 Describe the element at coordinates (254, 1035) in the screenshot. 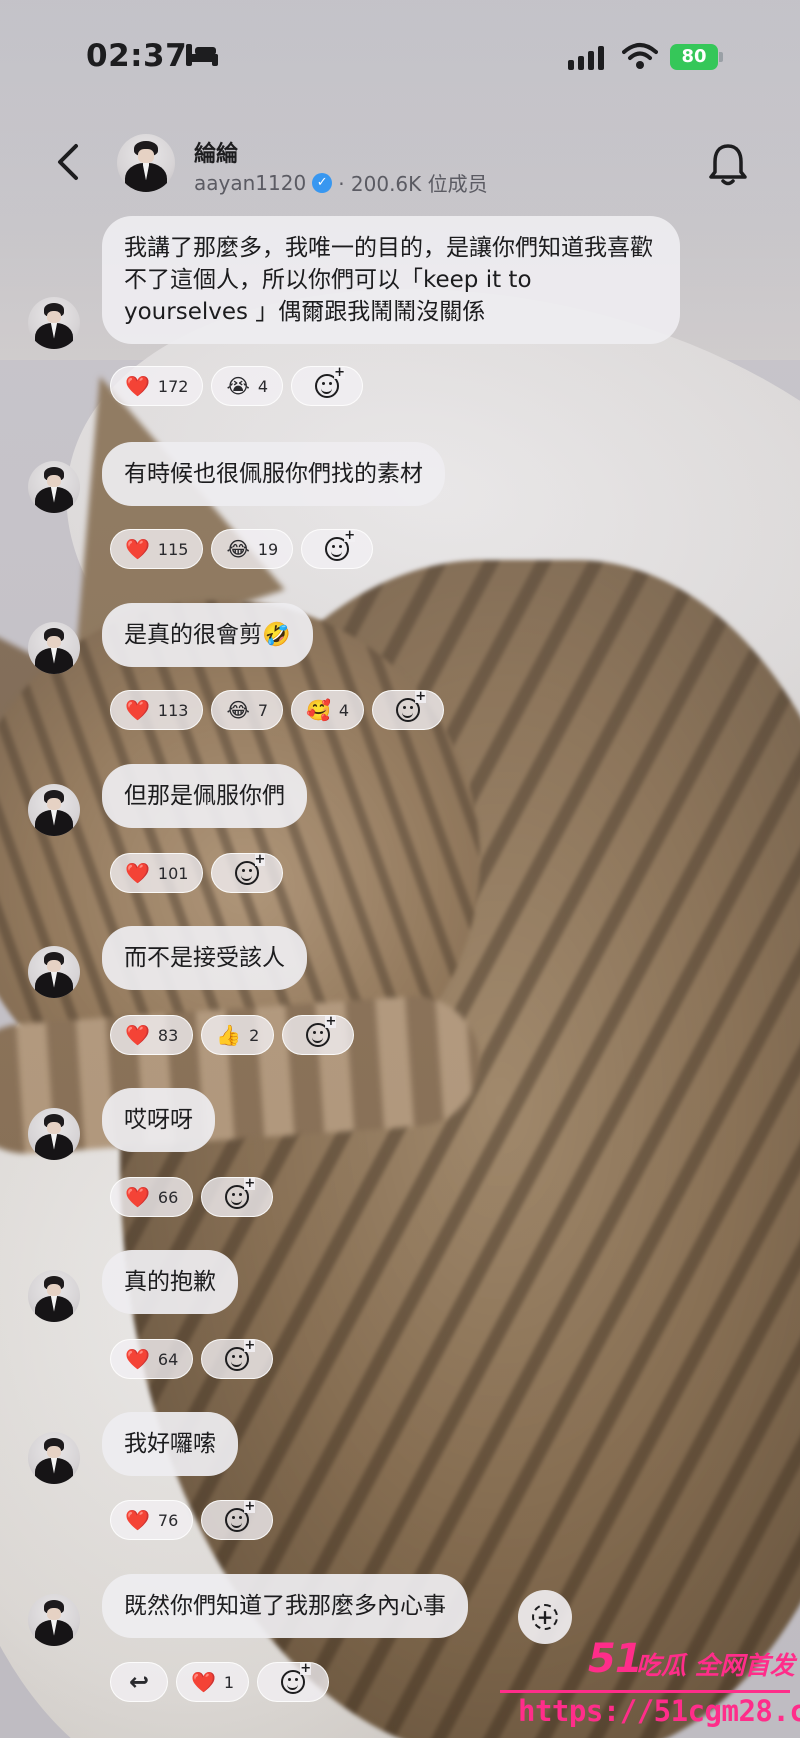

I see `reaction-count: 2` at that location.